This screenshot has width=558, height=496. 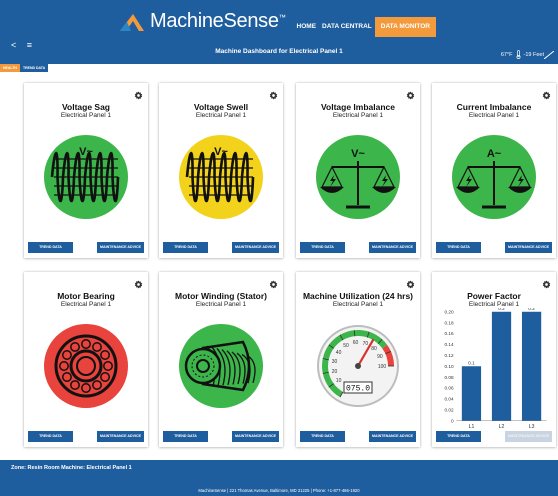 What do you see at coordinates (502, 427) in the screenshot?
I see `x-tick-label: L2` at bounding box center [502, 427].